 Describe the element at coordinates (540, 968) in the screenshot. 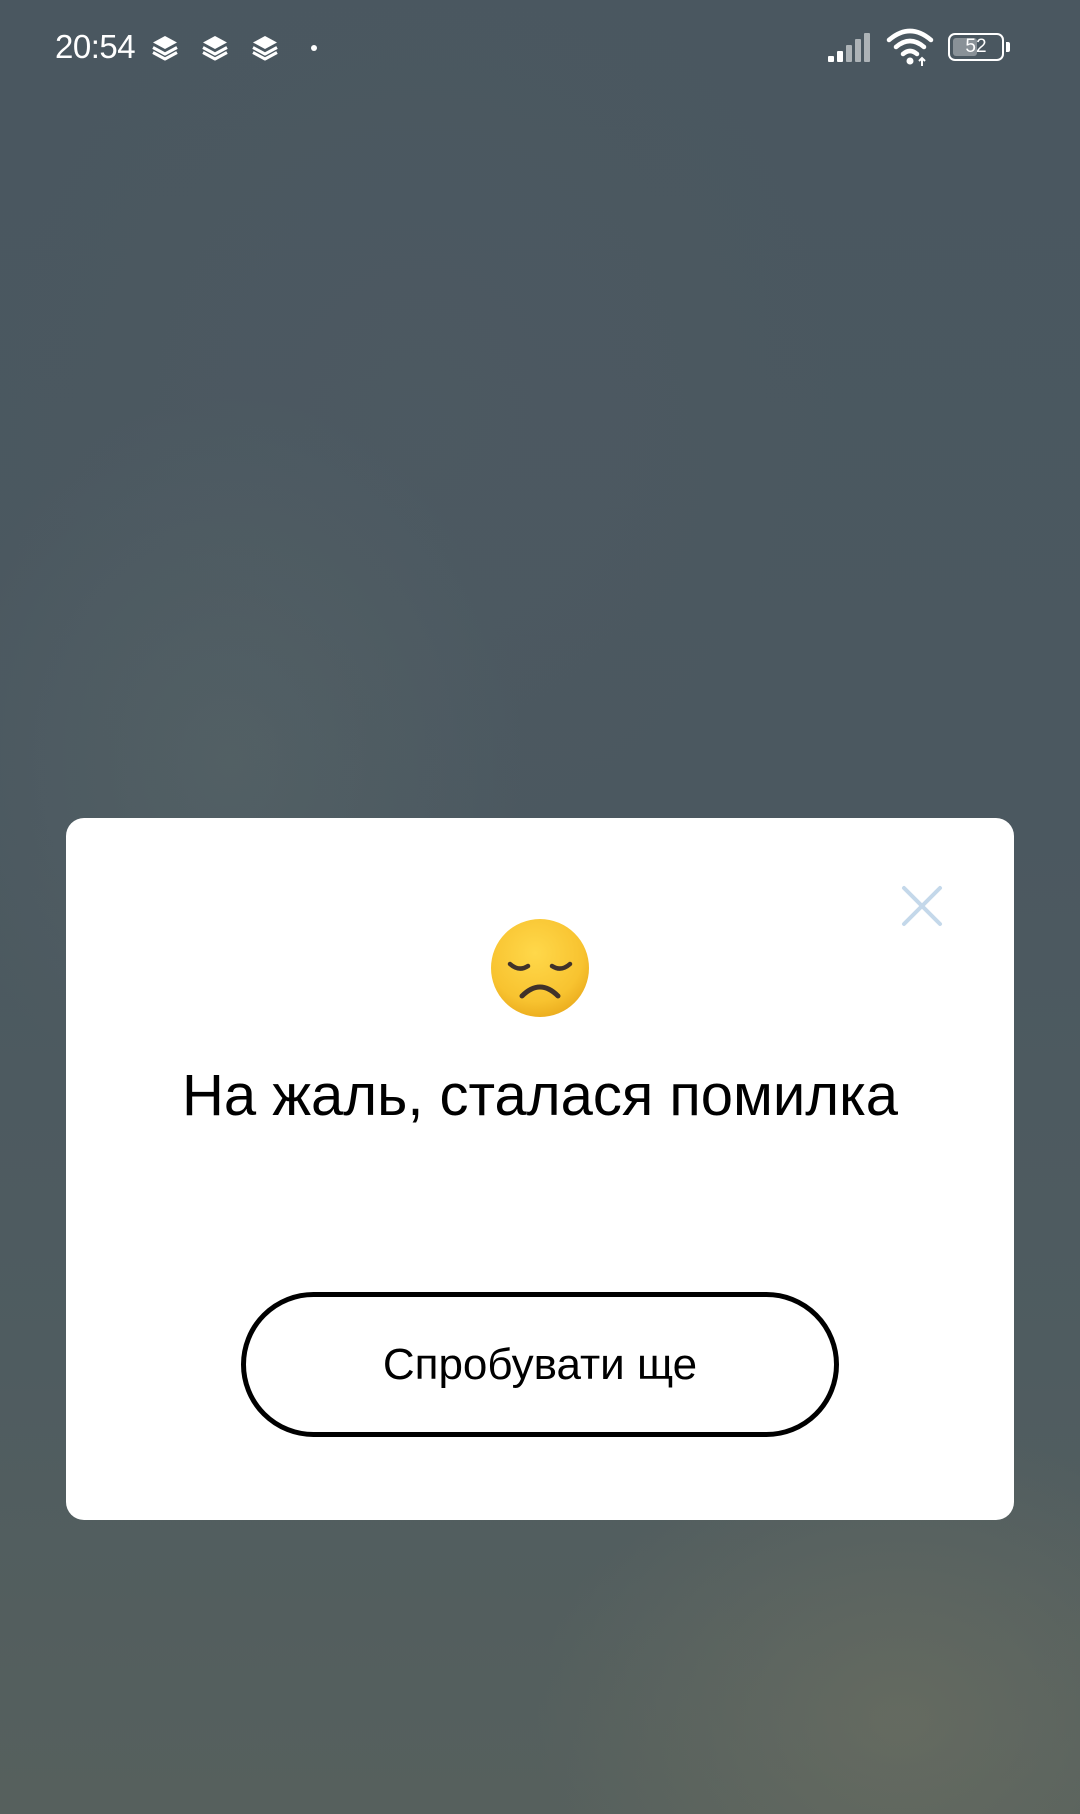

I see `disappointed-face-emoji` at that location.